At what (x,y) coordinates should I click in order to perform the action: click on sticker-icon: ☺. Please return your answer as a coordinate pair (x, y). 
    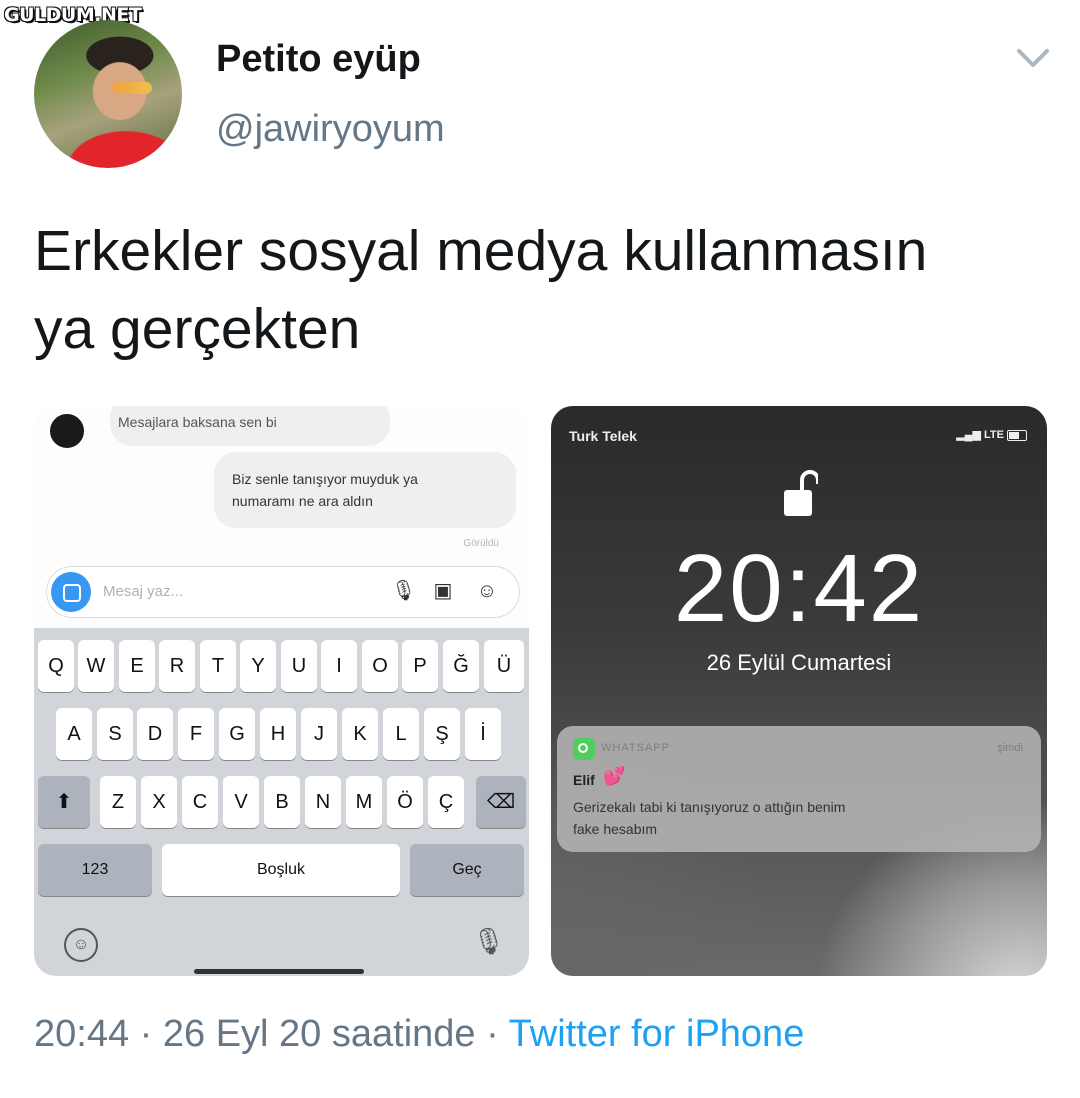
    Looking at the image, I should click on (487, 591).